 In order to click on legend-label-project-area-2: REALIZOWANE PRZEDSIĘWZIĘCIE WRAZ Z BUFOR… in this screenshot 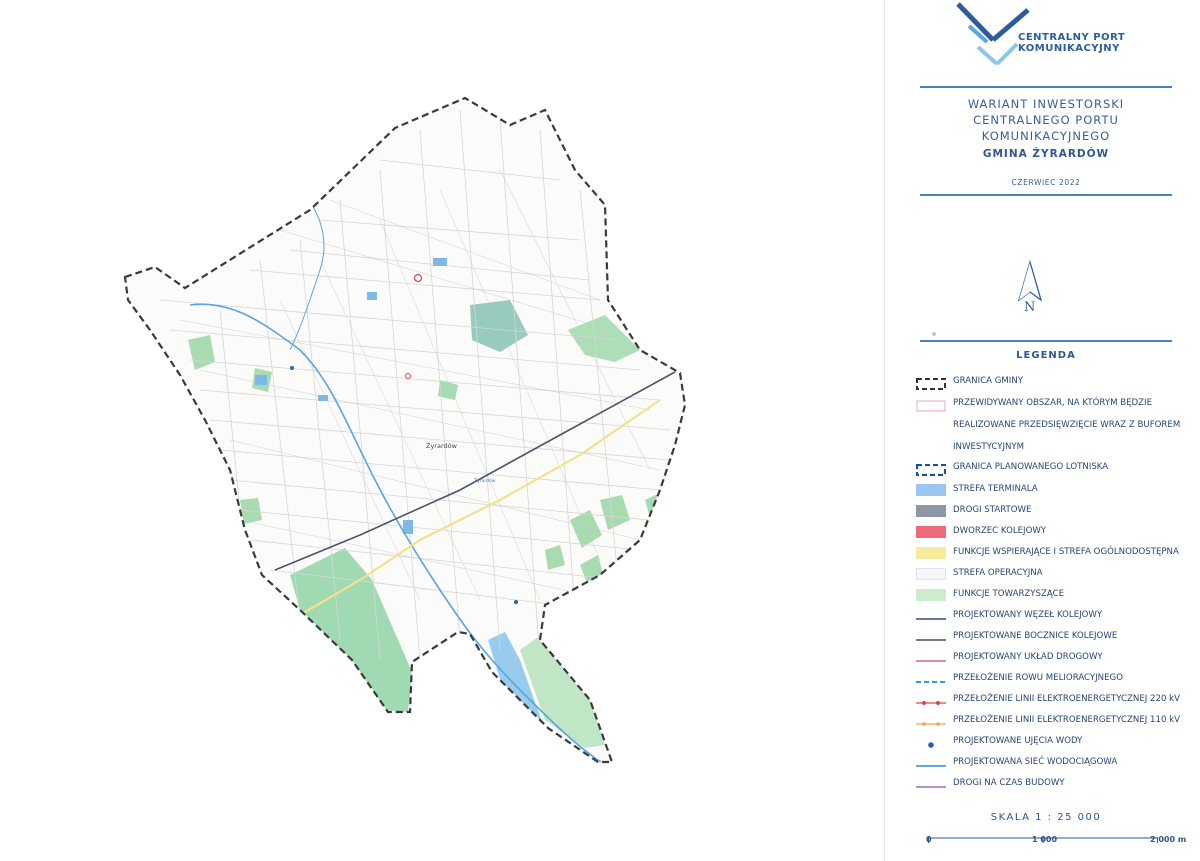, I will do `click(1067, 425)`.